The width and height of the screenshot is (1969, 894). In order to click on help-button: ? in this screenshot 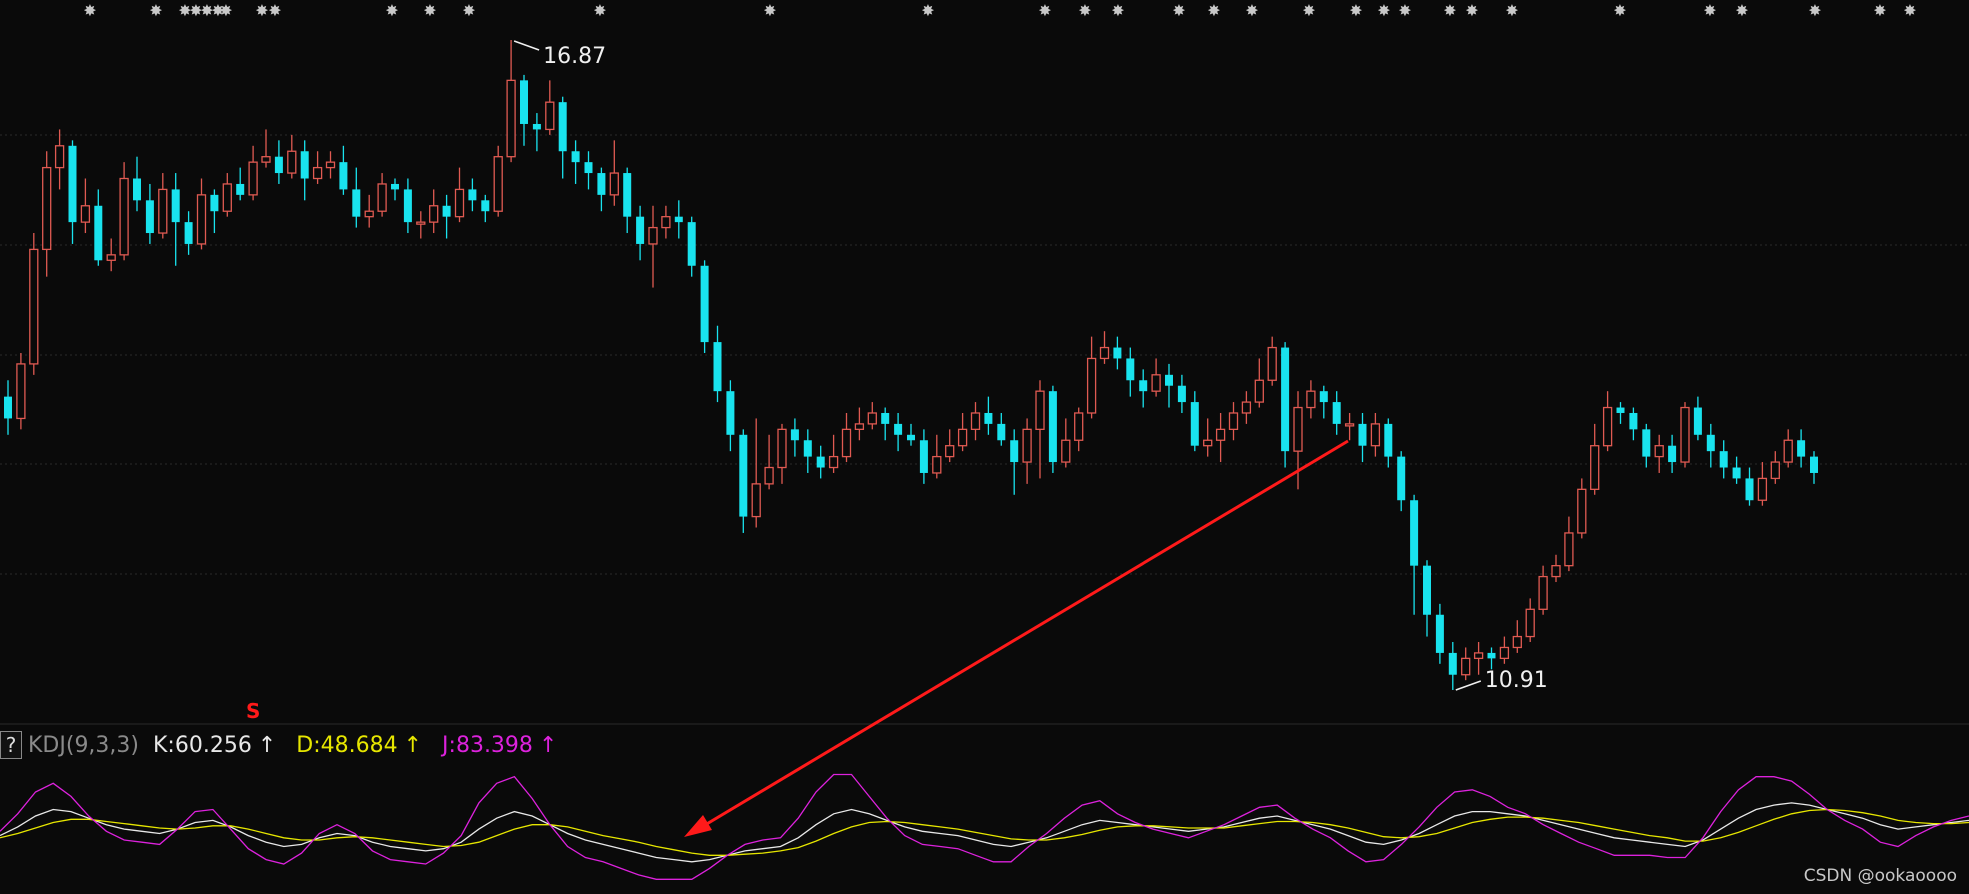, I will do `click(11, 745)`.